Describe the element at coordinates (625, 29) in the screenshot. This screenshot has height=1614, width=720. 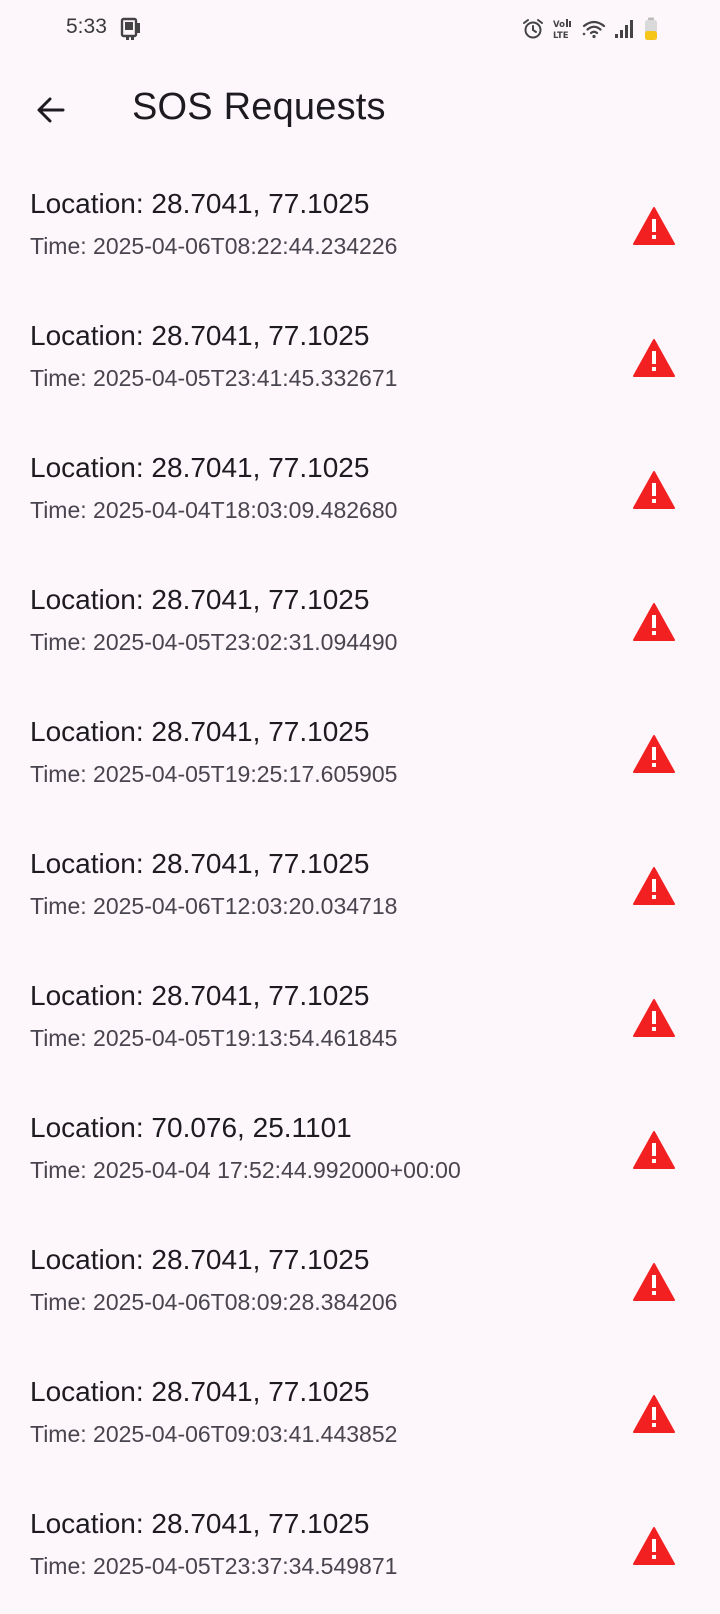
I see `signal-icon` at that location.